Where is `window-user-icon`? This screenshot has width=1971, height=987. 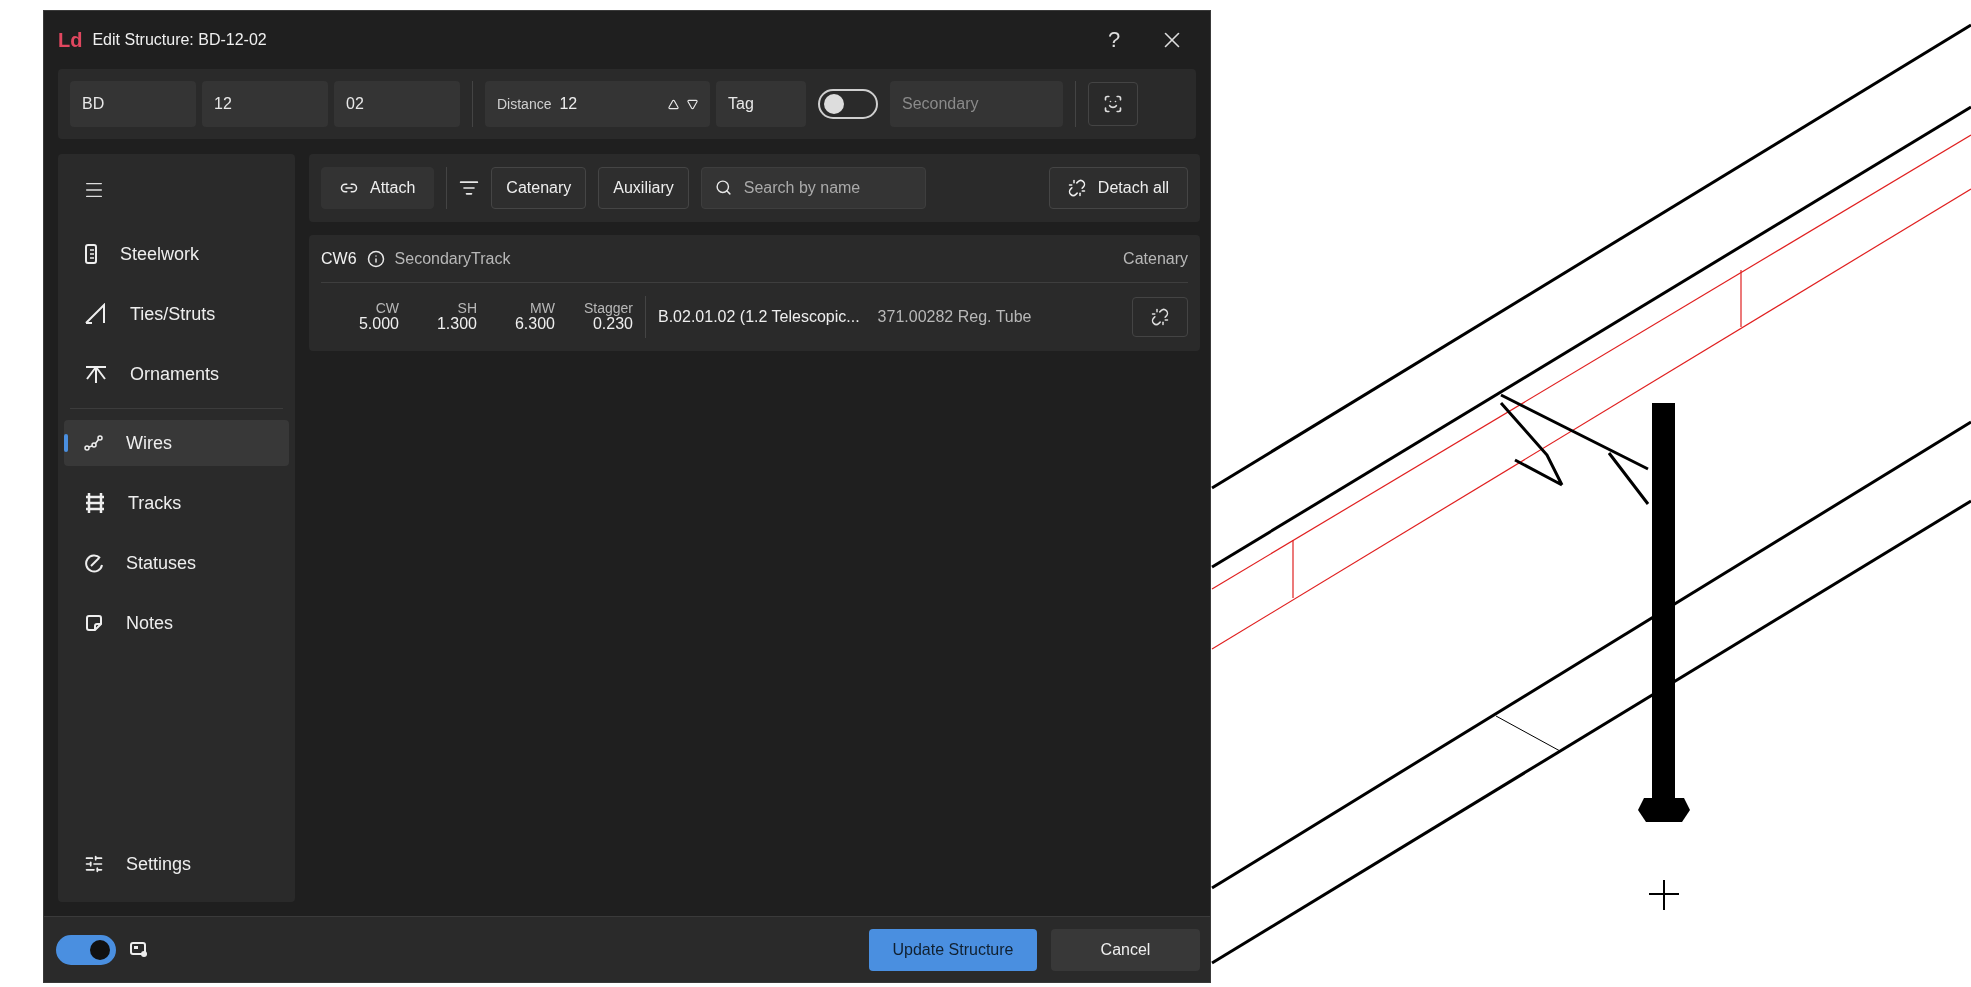 window-user-icon is located at coordinates (139, 949).